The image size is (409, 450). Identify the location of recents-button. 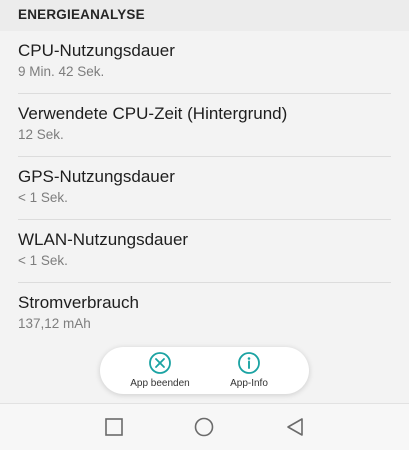
(114, 427).